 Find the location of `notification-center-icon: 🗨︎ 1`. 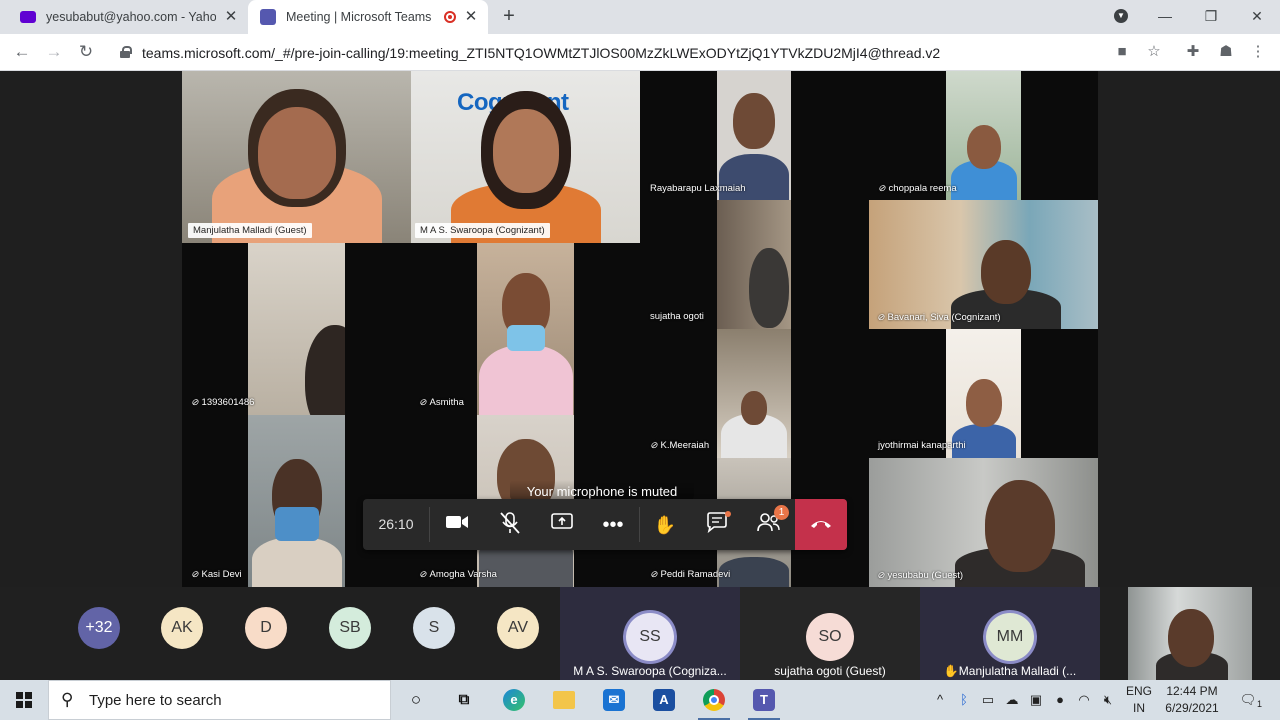

notification-center-icon: 🗨︎ 1 is located at coordinates (1249, 700).